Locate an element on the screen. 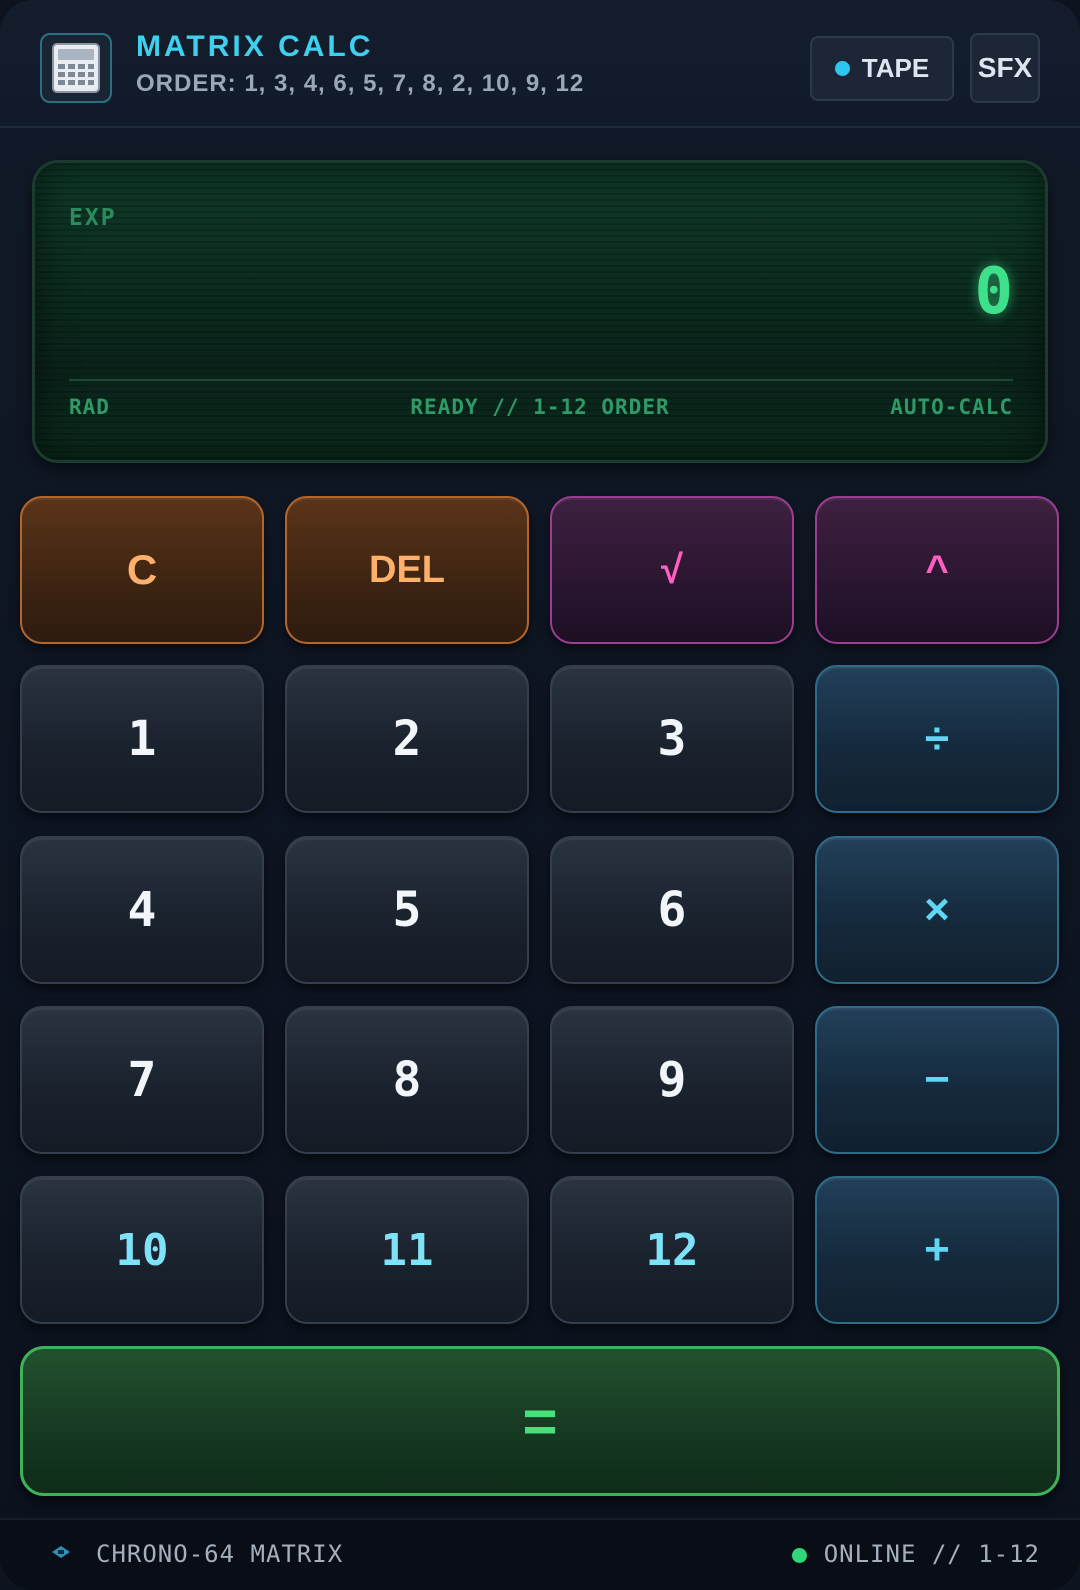 This screenshot has width=1080, height=1590. digit-9-button: 9 is located at coordinates (672, 1080).